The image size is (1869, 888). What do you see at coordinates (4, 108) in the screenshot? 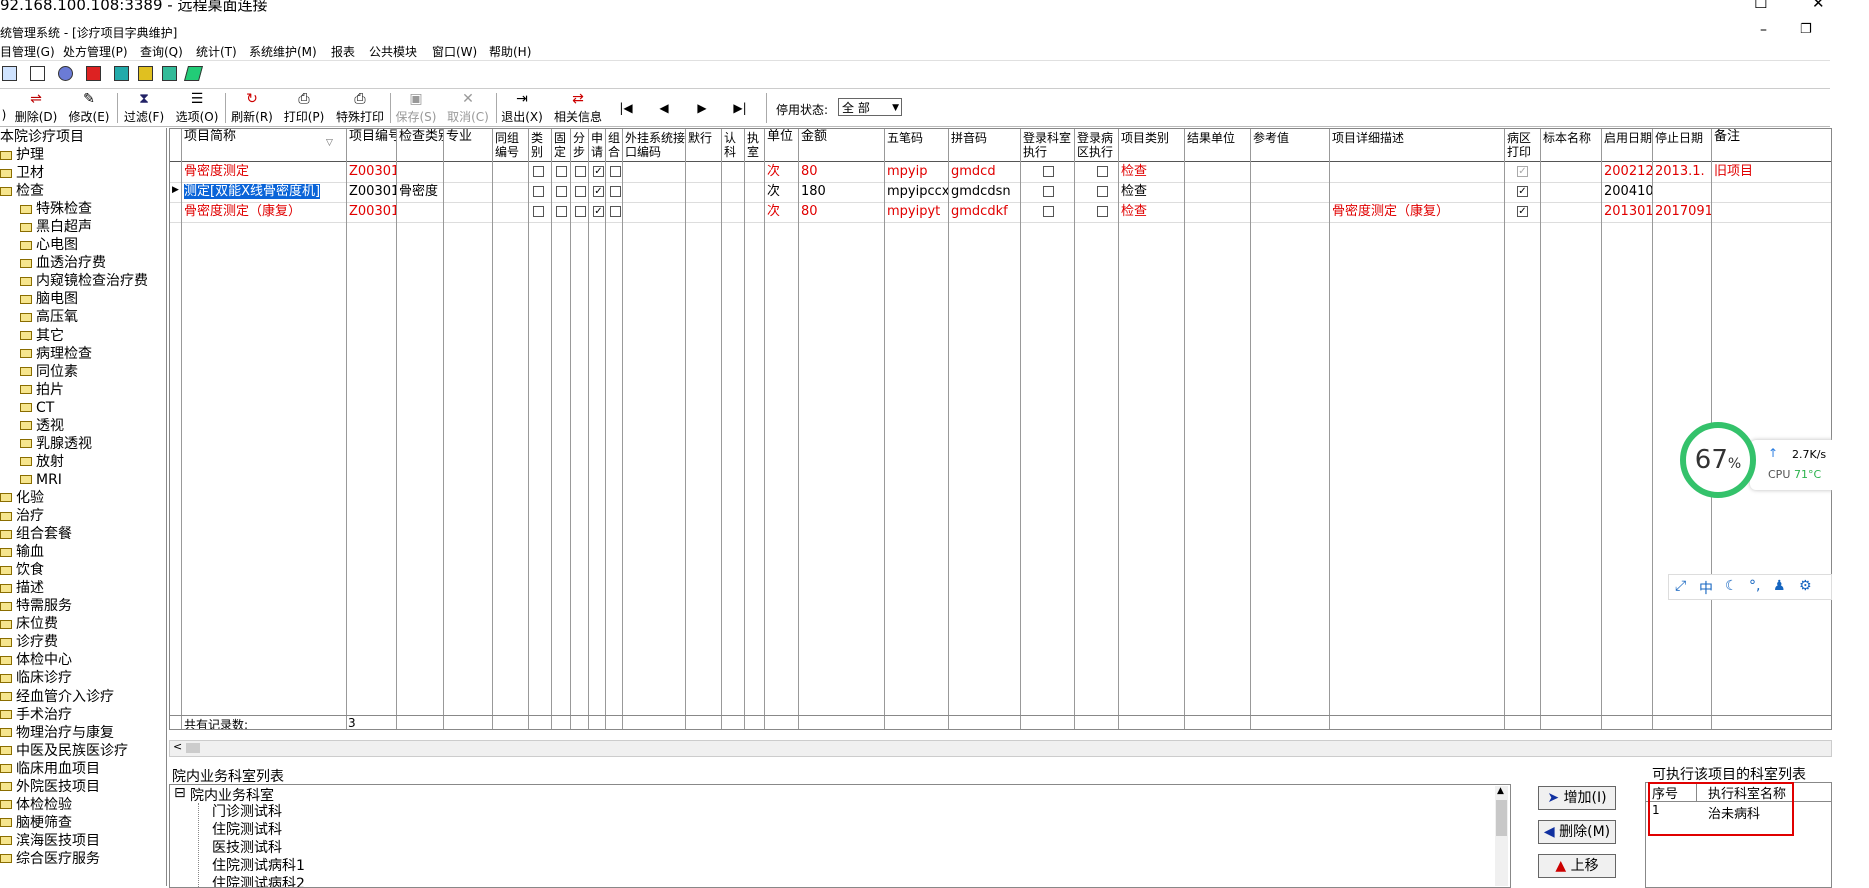
I see `add-button: )` at bounding box center [4, 108].